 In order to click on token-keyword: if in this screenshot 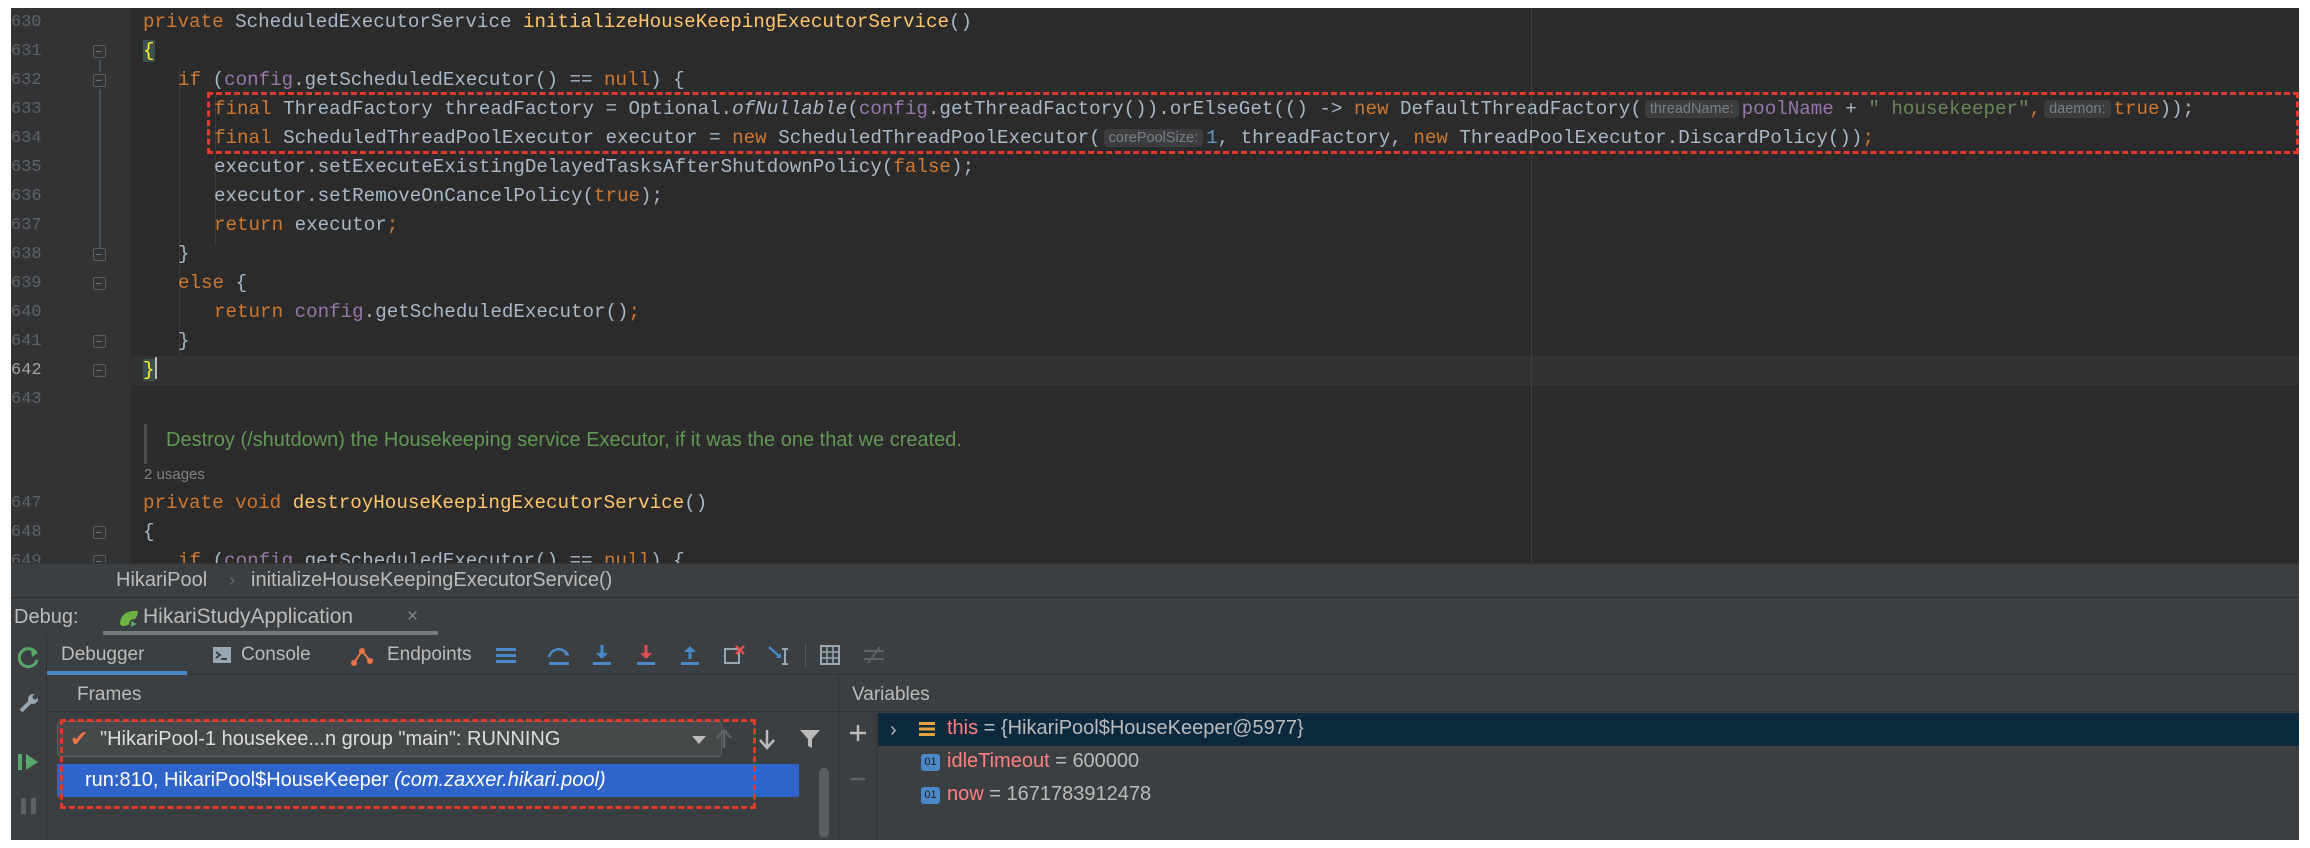, I will do `click(195, 80)`.